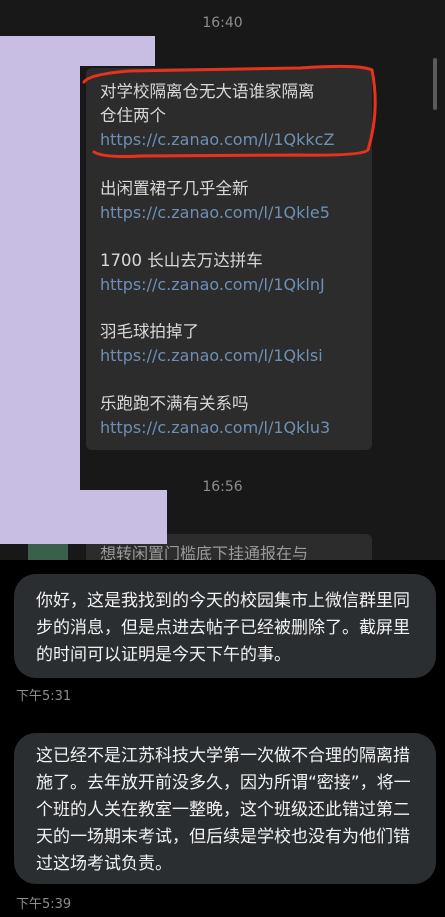  What do you see at coordinates (212, 284) in the screenshot?
I see `post-link: https://c.zanao.com/l/1QklnJ` at bounding box center [212, 284].